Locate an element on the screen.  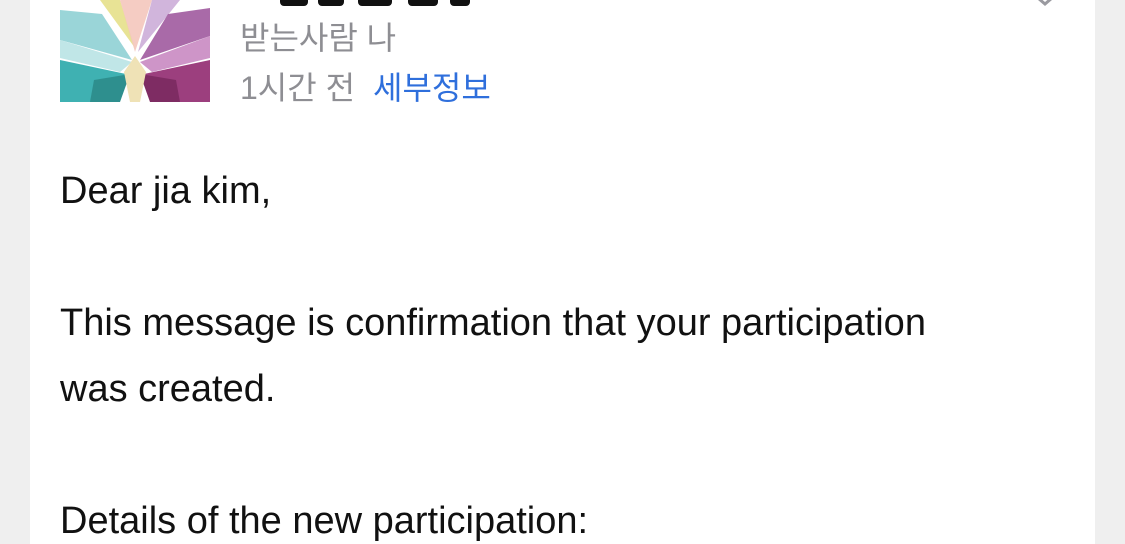
sender-avatar-logo is located at coordinates (135, 51).